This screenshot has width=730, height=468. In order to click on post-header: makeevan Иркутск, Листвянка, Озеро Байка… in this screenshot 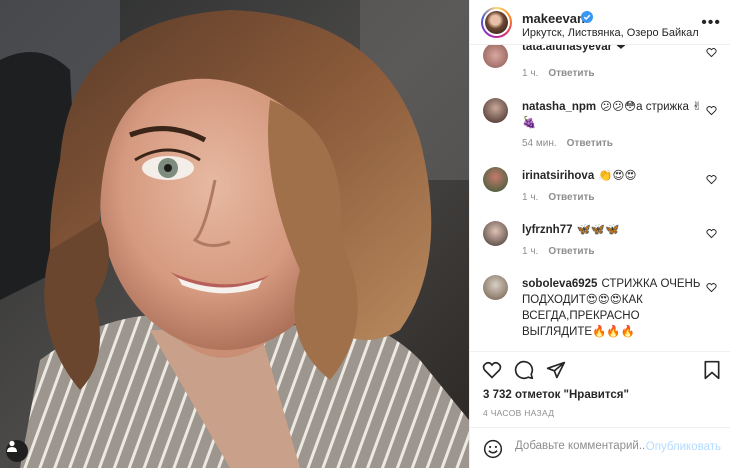, I will do `click(600, 22)`.